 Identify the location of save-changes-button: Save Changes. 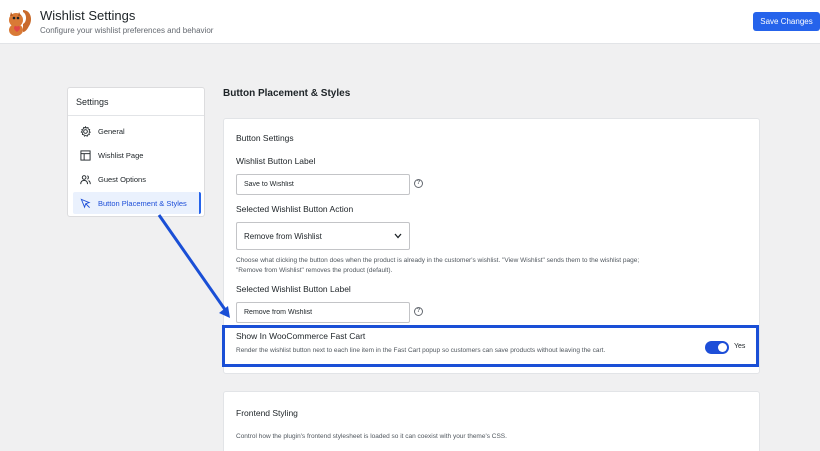
(786, 21).